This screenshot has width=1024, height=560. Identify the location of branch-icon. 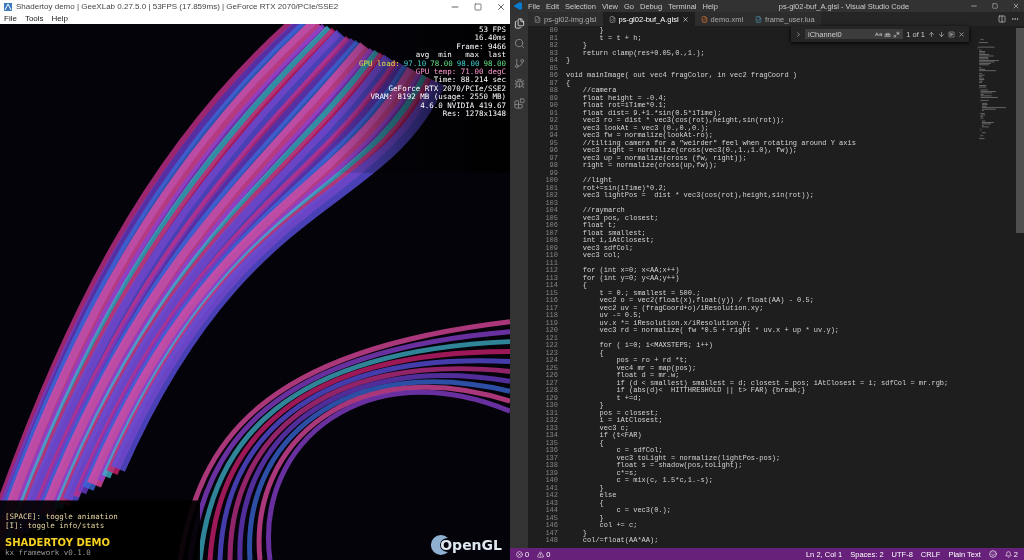
(519, 63).